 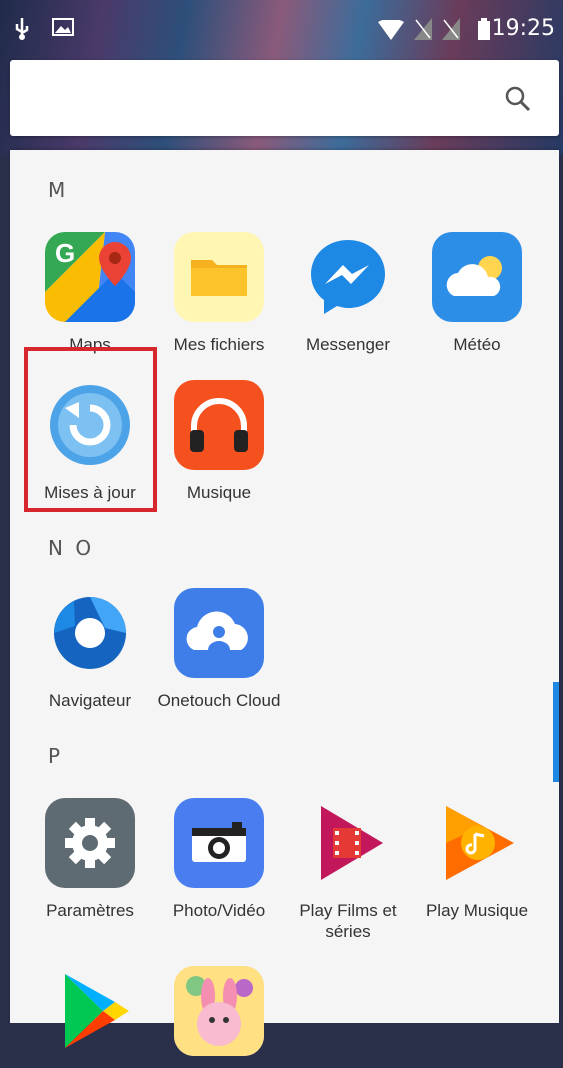 What do you see at coordinates (219, 425) in the screenshot?
I see `headphones-icon` at bounding box center [219, 425].